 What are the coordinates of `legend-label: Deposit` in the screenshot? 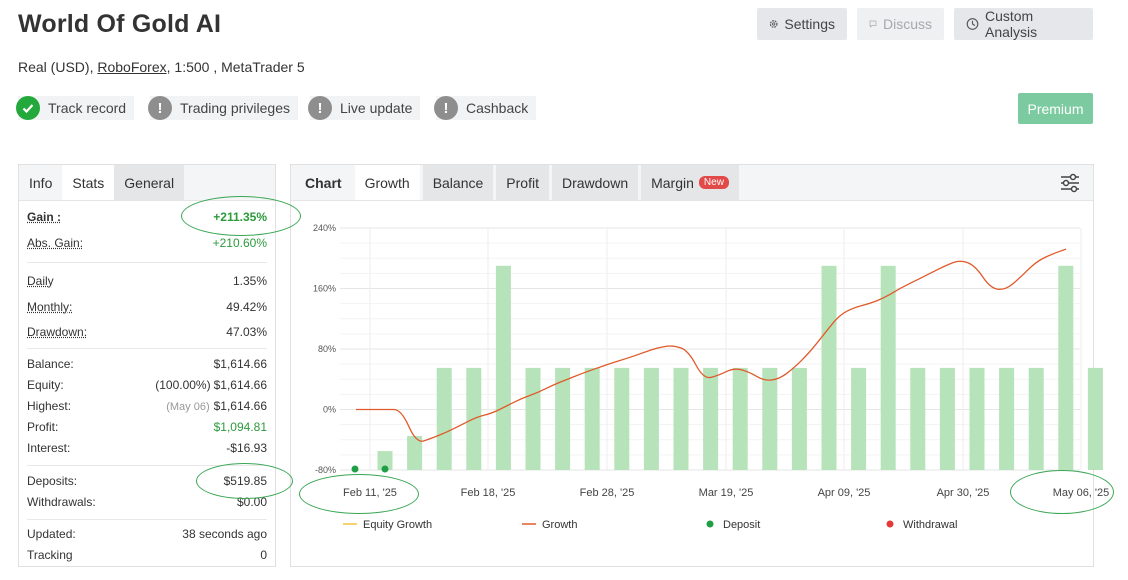 It's located at (741, 525).